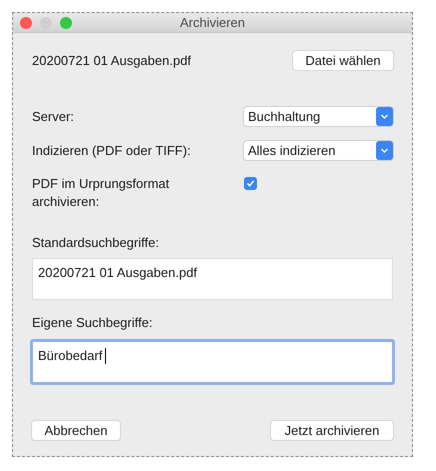 This screenshot has height=471, width=436. Describe the element at coordinates (76, 430) in the screenshot. I see `cancel-button: Abbrechen` at that location.